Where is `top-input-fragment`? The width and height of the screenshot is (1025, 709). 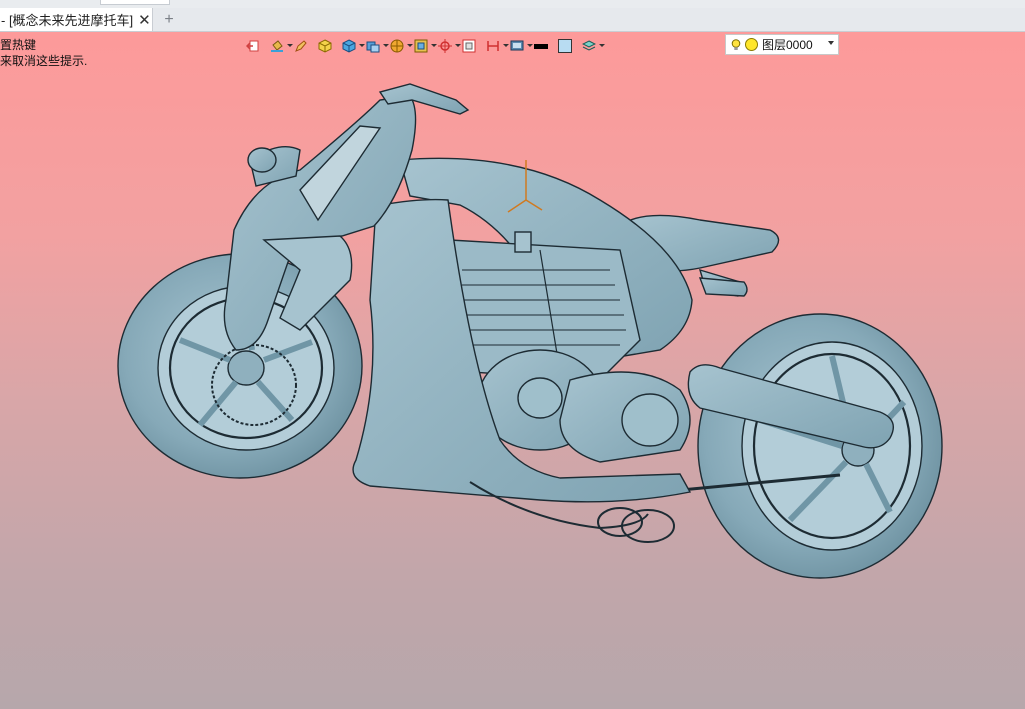
top-input-fragment is located at coordinates (135, 2).